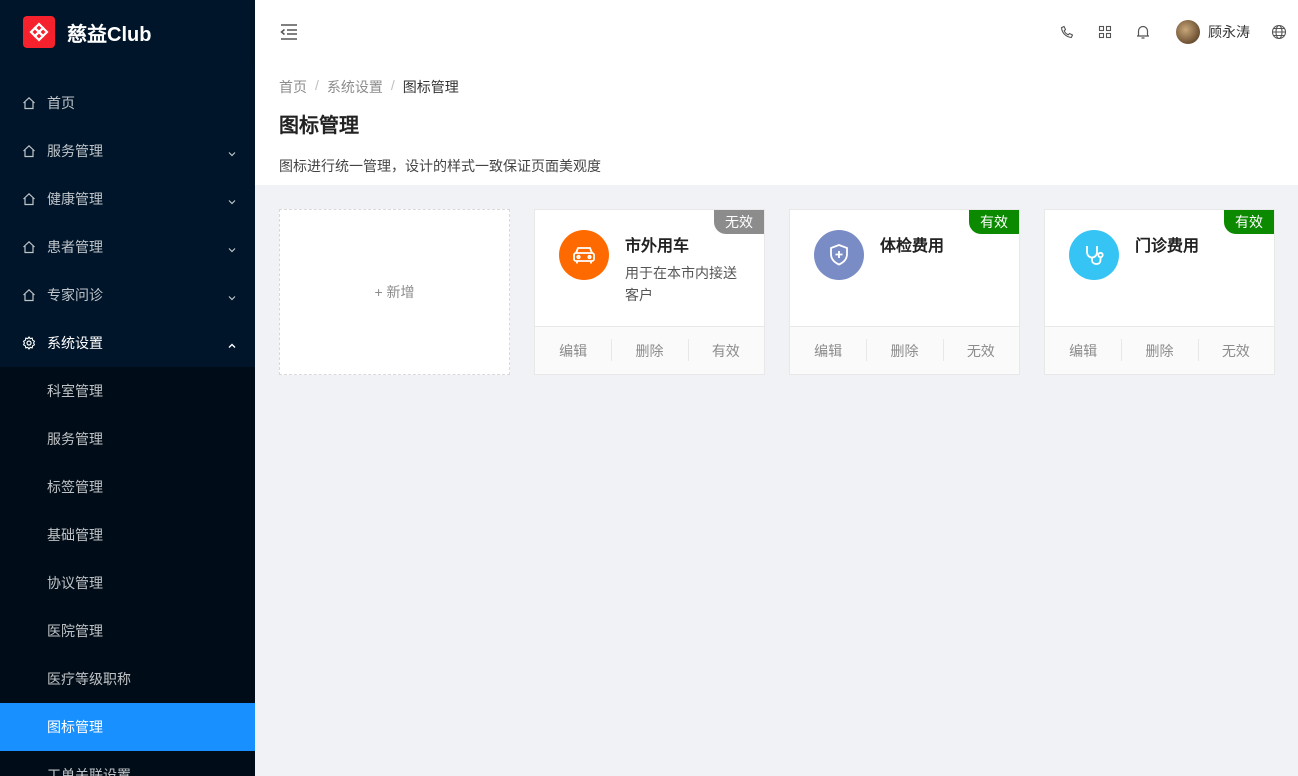 This screenshot has width=1298, height=776. What do you see at coordinates (1167, 246) in the screenshot?
I see `card-title: 门诊费用` at bounding box center [1167, 246].